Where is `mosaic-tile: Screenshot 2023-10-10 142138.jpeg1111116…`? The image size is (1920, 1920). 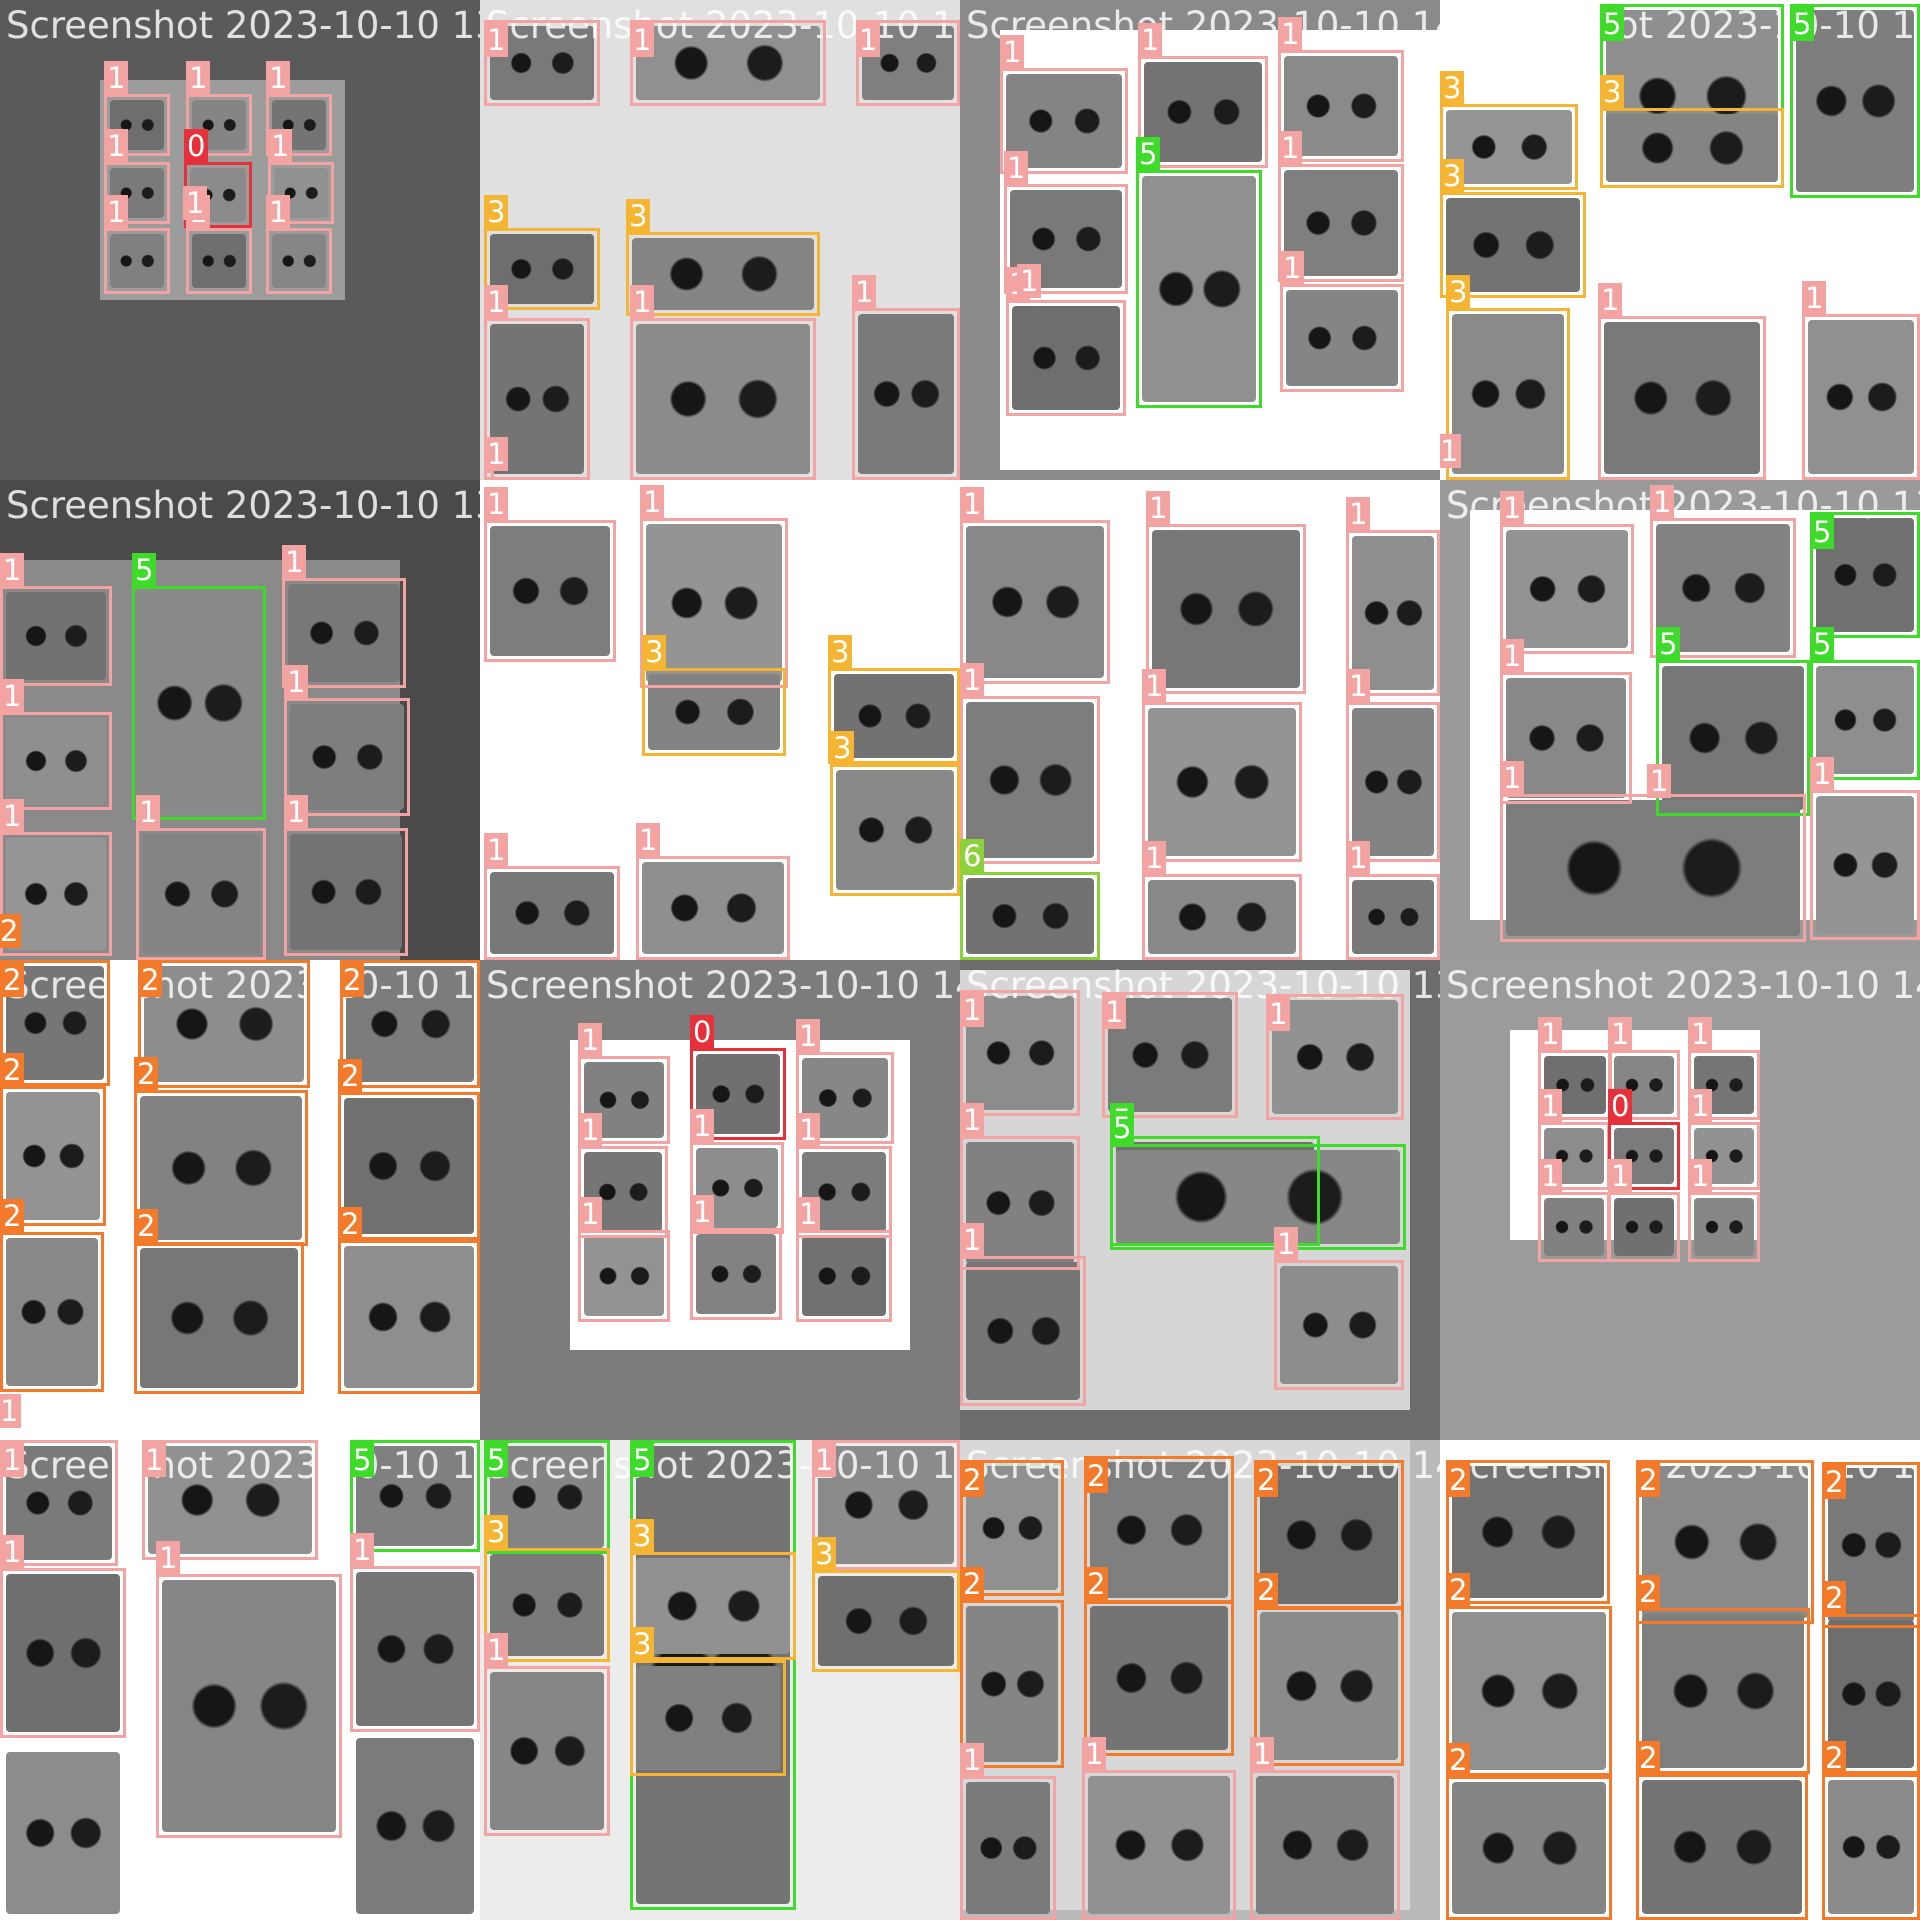 mosaic-tile: Screenshot 2023-10-10 142138.jpeg1111116… is located at coordinates (1200, 720).